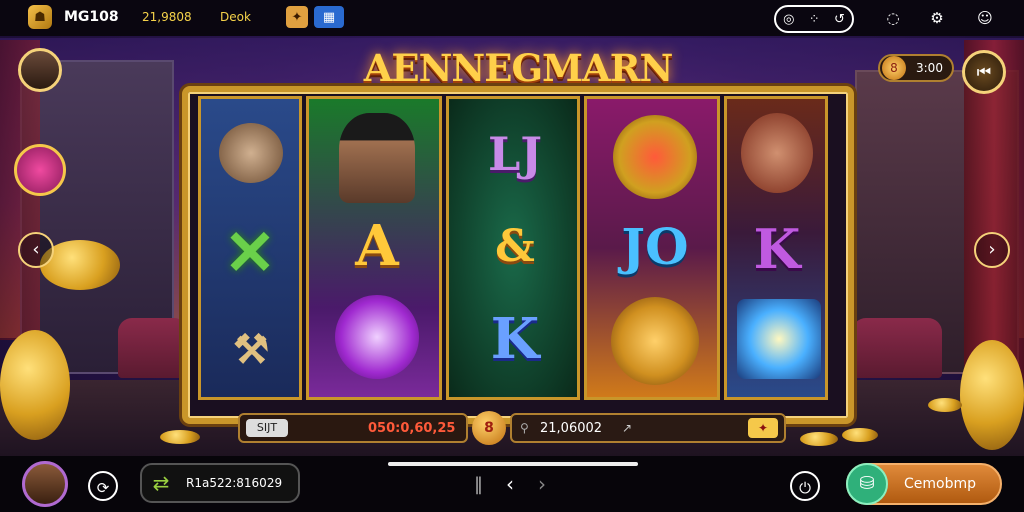 This screenshot has width=1024, height=512. I want to click on treasure-chest-symbol, so click(779, 339).